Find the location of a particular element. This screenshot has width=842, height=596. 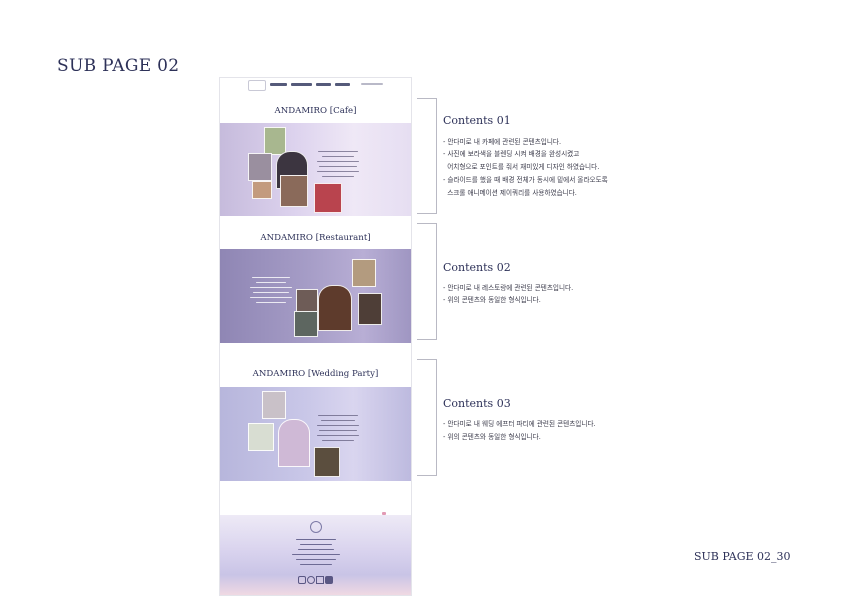

facebook-icon is located at coordinates (329, 580).